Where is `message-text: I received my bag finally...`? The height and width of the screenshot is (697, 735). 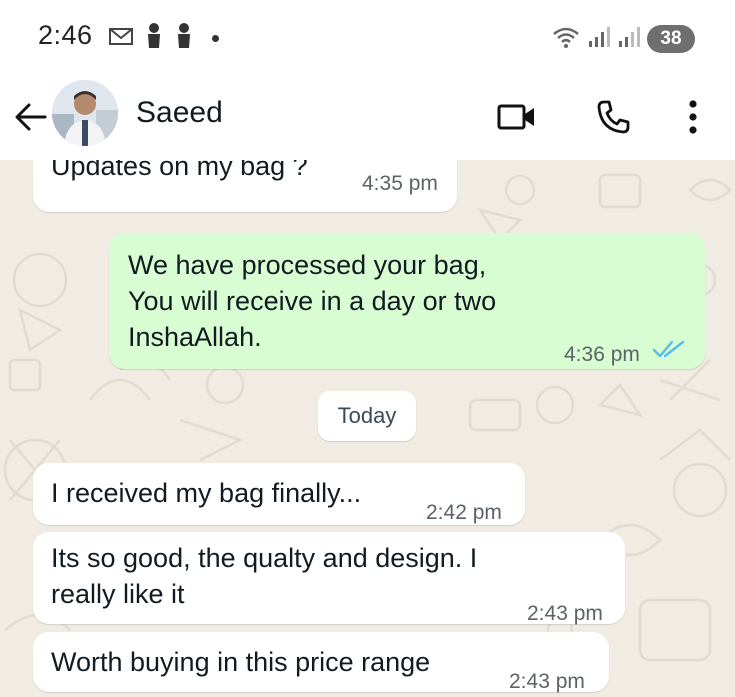 message-text: I received my bag finally... is located at coordinates (206, 493).